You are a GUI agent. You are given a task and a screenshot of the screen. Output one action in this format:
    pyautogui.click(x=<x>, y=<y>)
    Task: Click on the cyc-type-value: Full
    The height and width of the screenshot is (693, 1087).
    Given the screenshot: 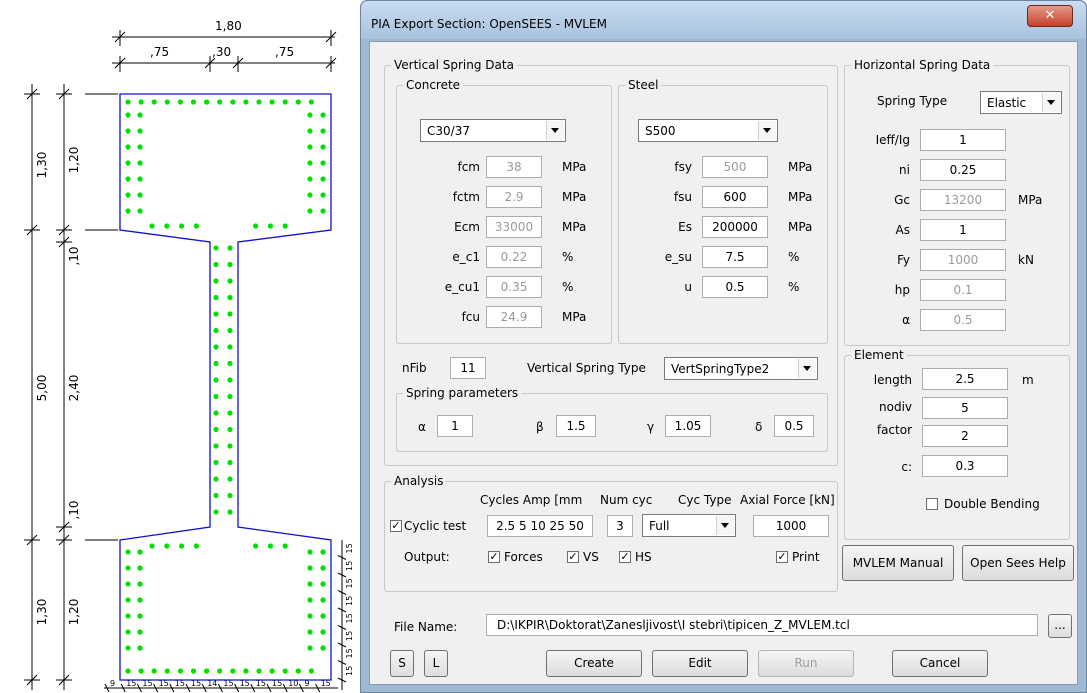 What is the action you would take?
    pyautogui.click(x=659, y=526)
    